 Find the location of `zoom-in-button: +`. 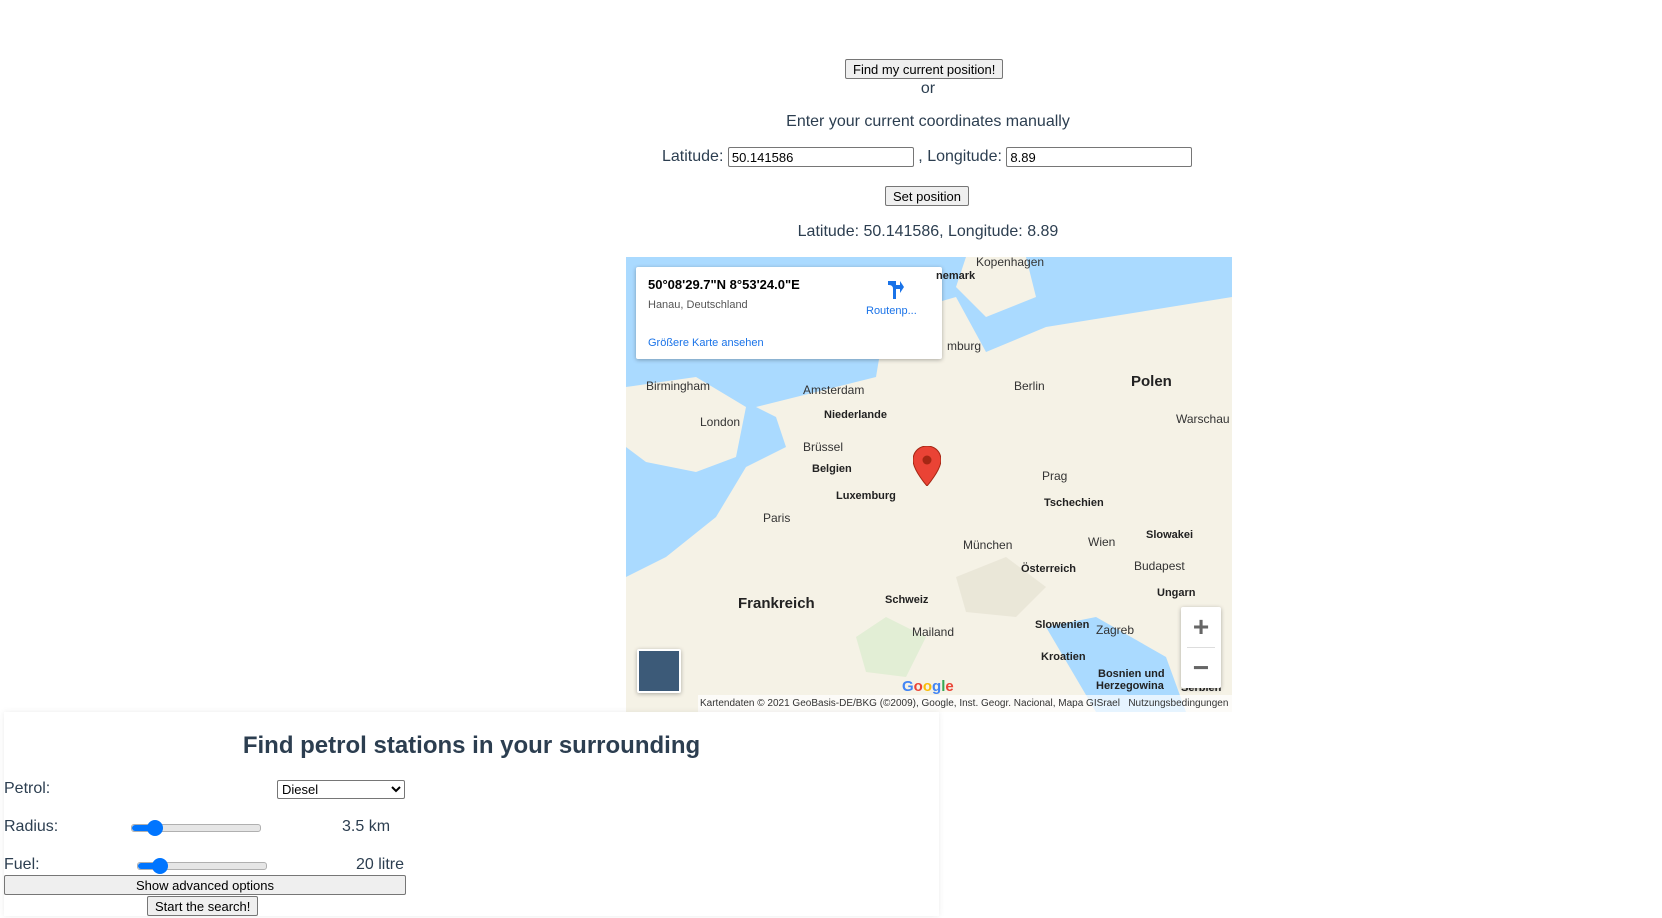

zoom-in-button: + is located at coordinates (1201, 627).